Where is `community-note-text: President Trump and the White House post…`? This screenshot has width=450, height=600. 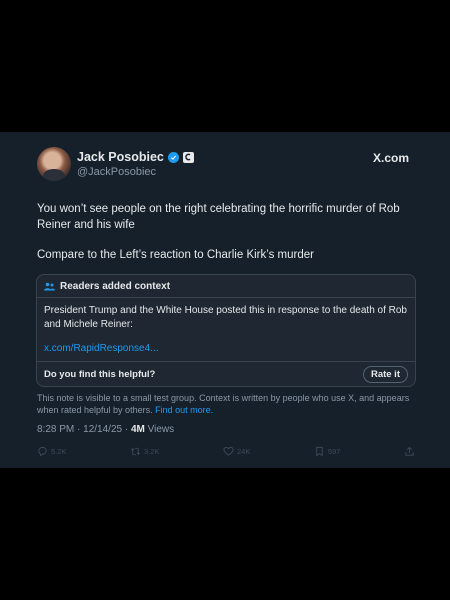 community-note-text: President Trump and the White House post… is located at coordinates (225, 317).